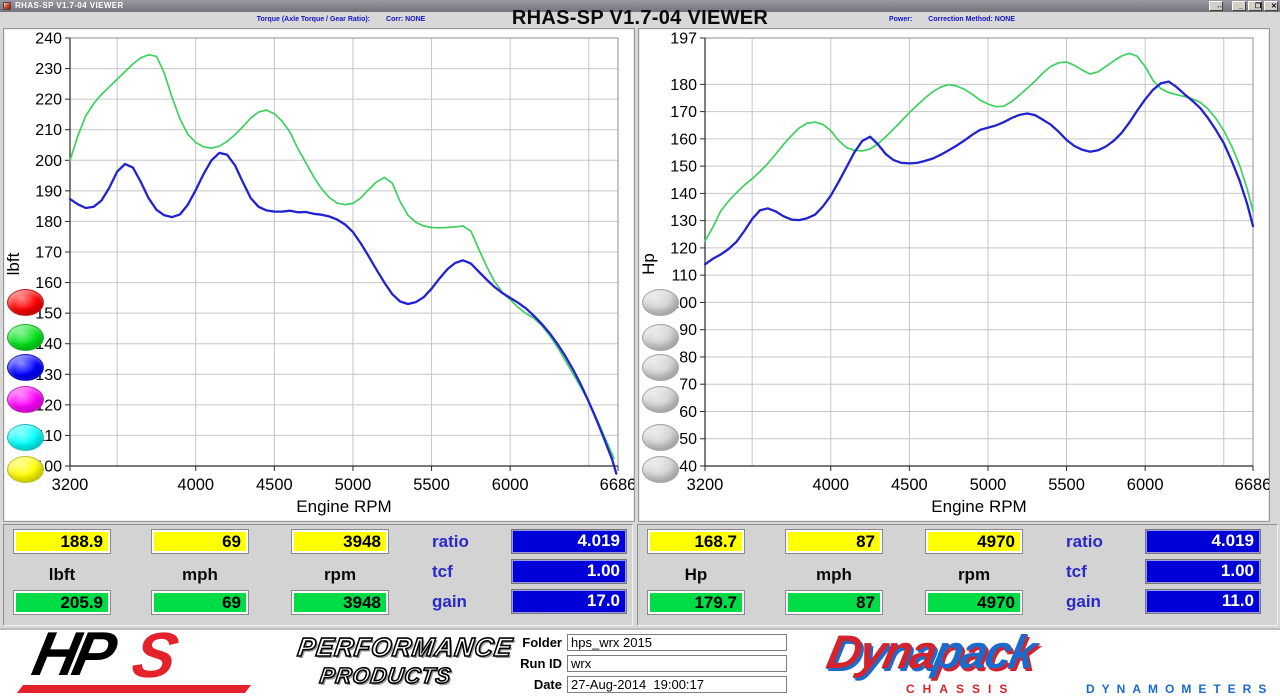 This screenshot has height=700, width=1280. What do you see at coordinates (684, 276) in the screenshot?
I see `svg-text: 110` at bounding box center [684, 276].